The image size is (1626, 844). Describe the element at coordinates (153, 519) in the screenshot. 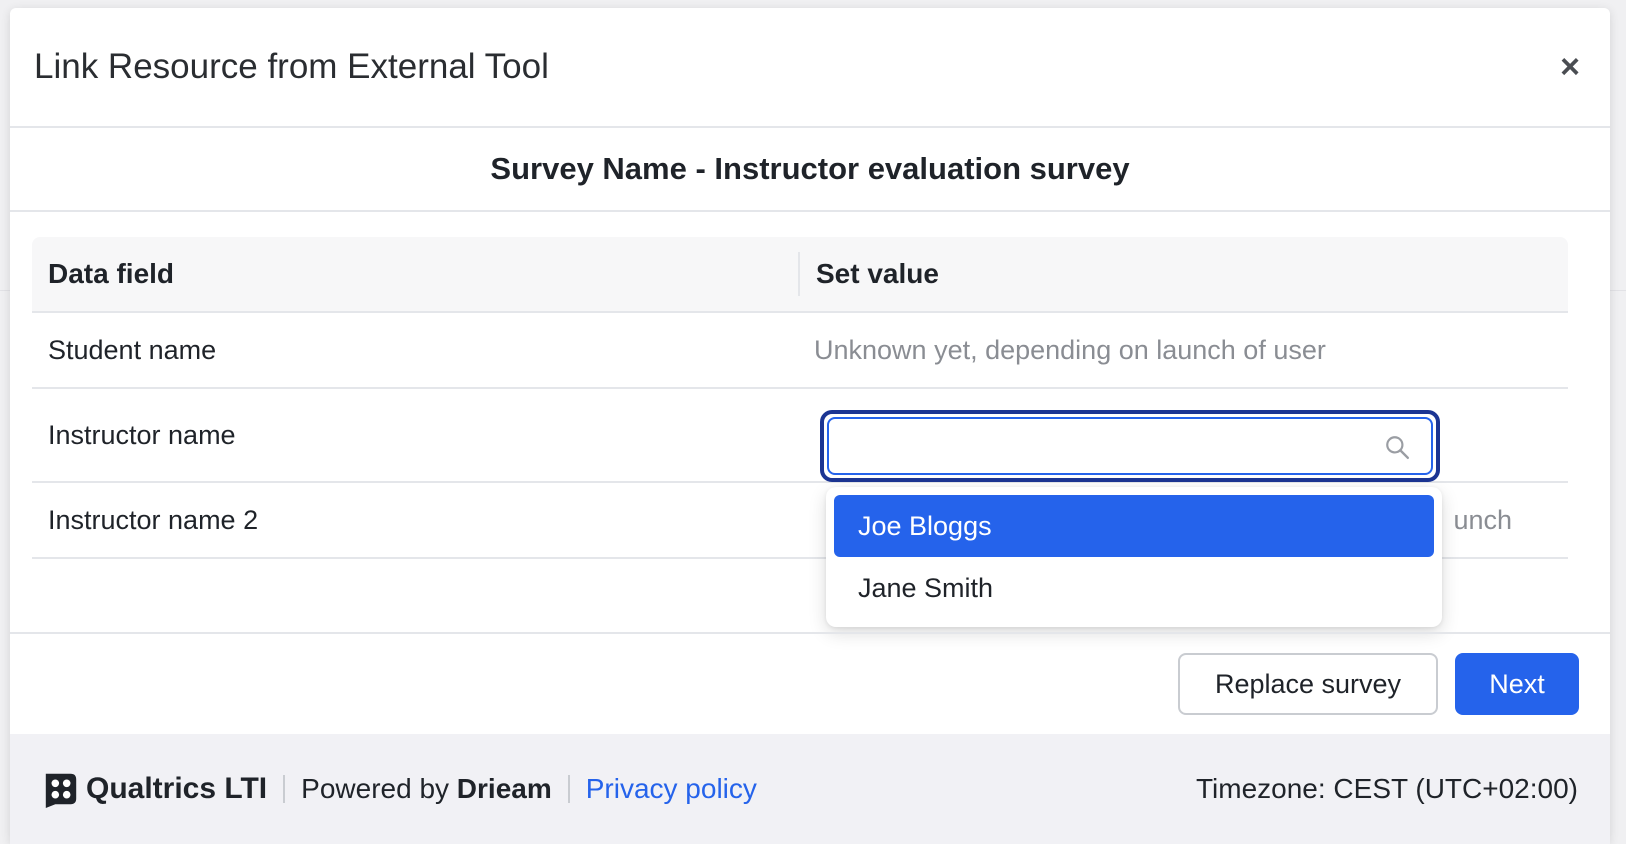

I see `field-instructor-name-2: Instructor name 2` at that location.